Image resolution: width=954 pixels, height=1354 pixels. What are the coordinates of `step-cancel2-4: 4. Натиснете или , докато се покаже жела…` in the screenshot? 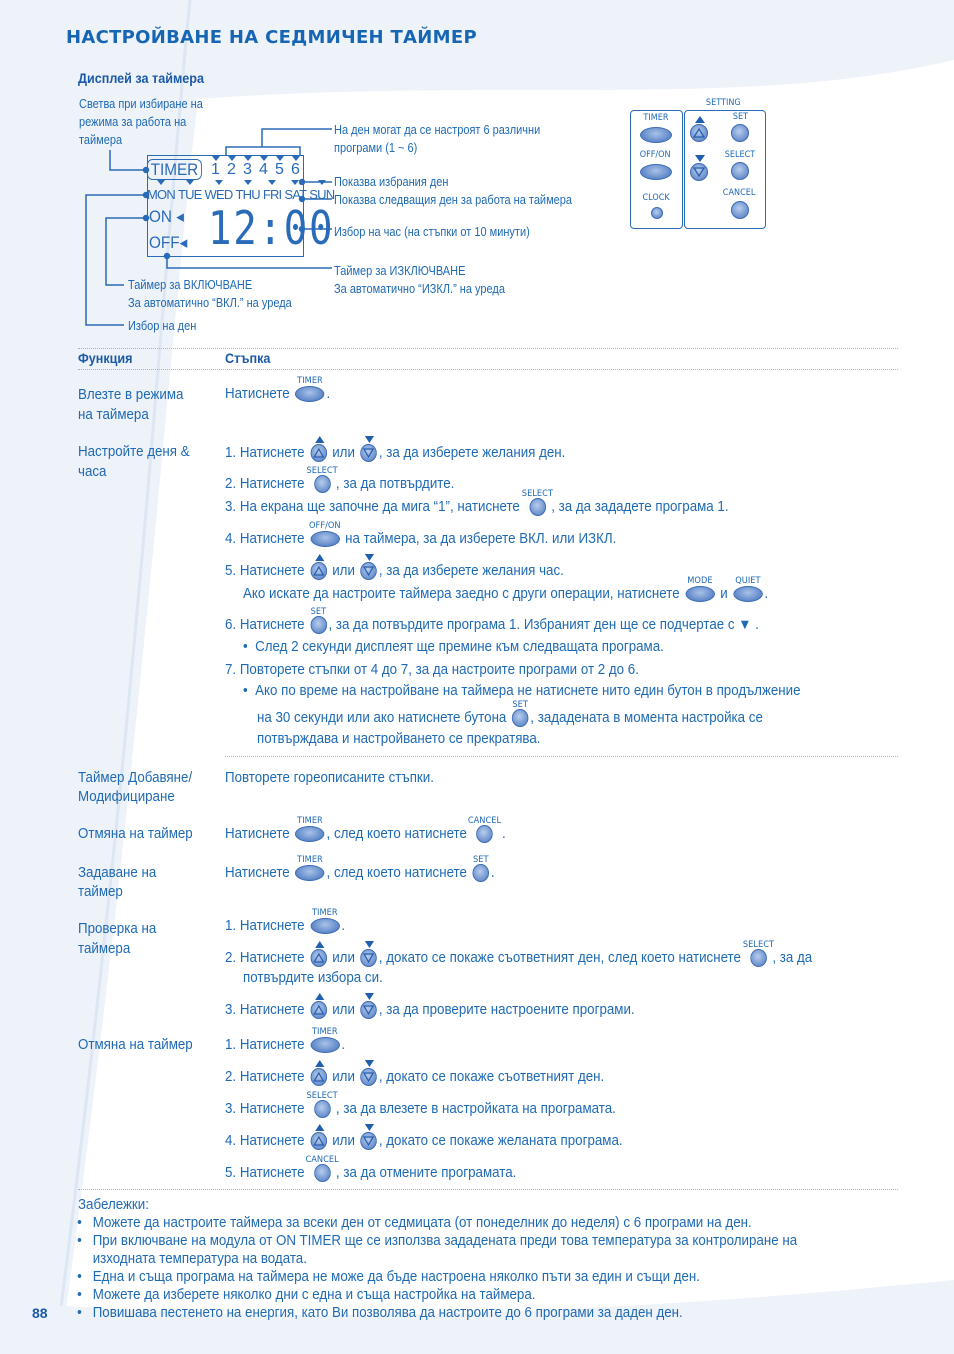 It's located at (424, 1137).